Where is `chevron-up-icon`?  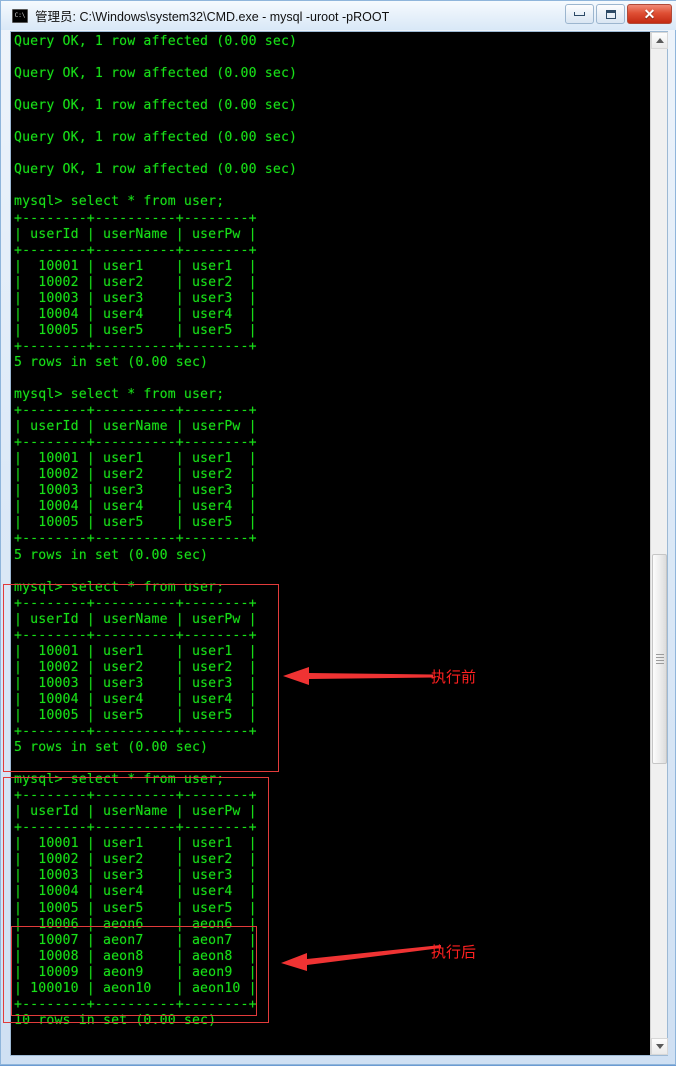
chevron-up-icon is located at coordinates (659, 40).